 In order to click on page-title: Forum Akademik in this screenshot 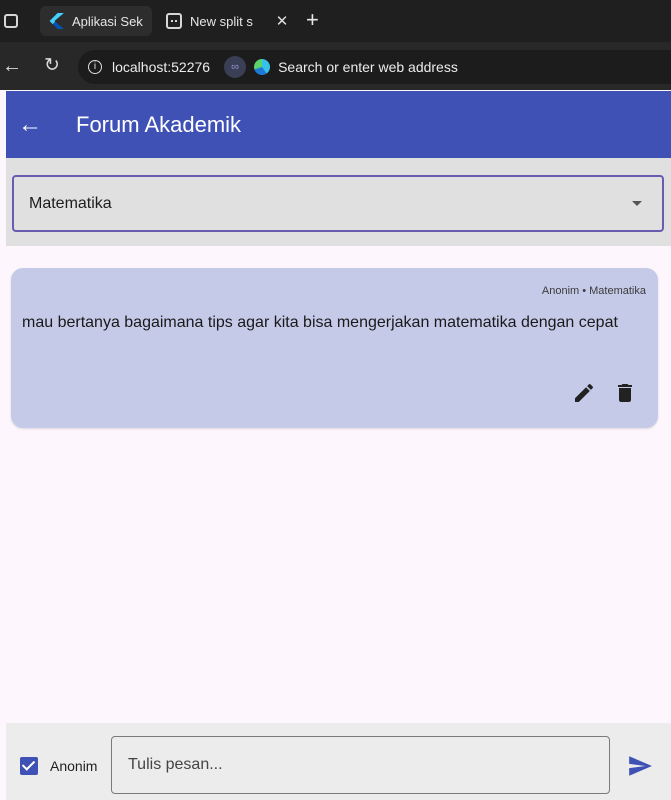, I will do `click(159, 124)`.